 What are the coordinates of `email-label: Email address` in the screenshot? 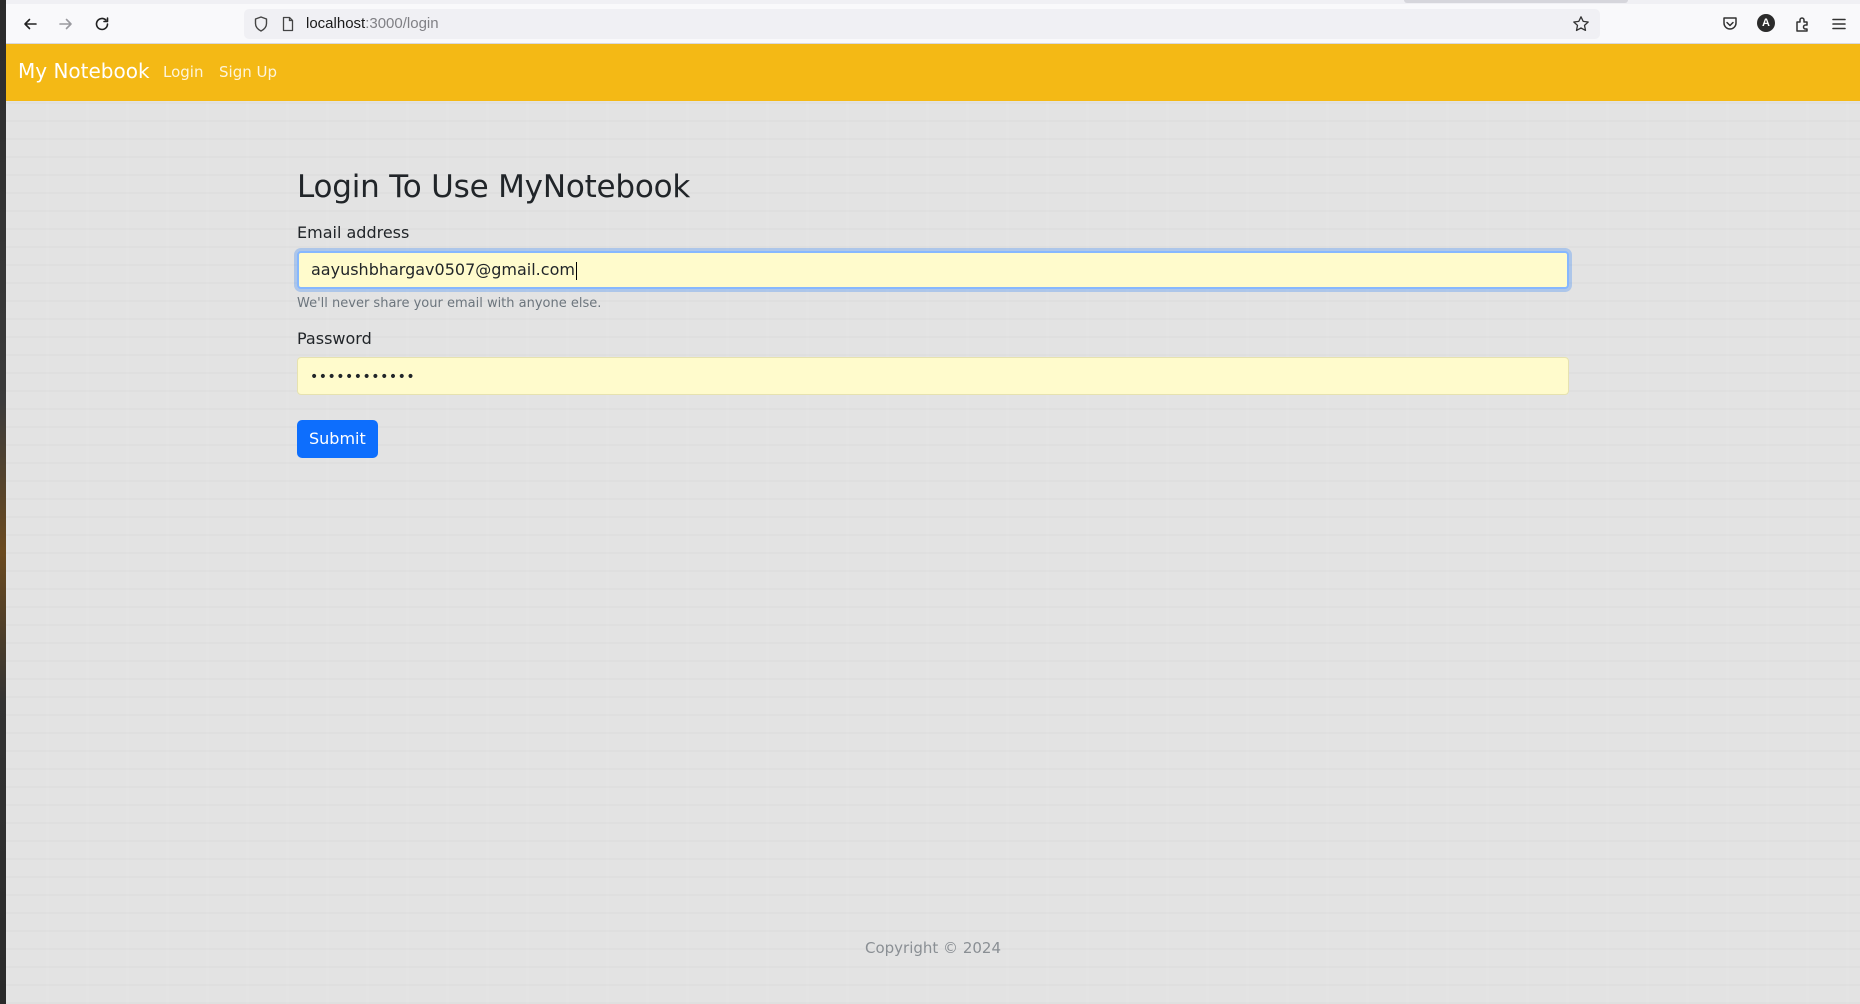 It's located at (353, 232).